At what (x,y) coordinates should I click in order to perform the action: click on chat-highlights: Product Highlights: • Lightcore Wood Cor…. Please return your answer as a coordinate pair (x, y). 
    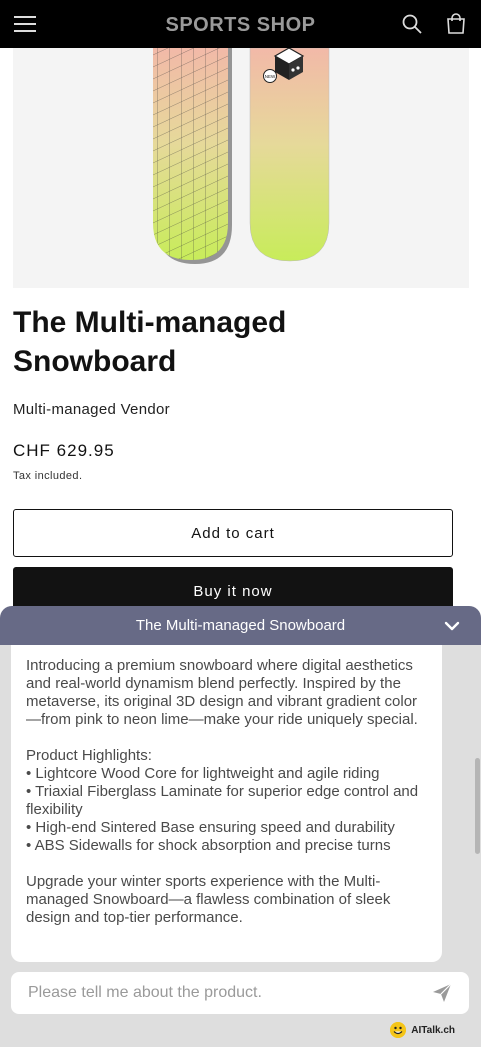
    Looking at the image, I should click on (226, 801).